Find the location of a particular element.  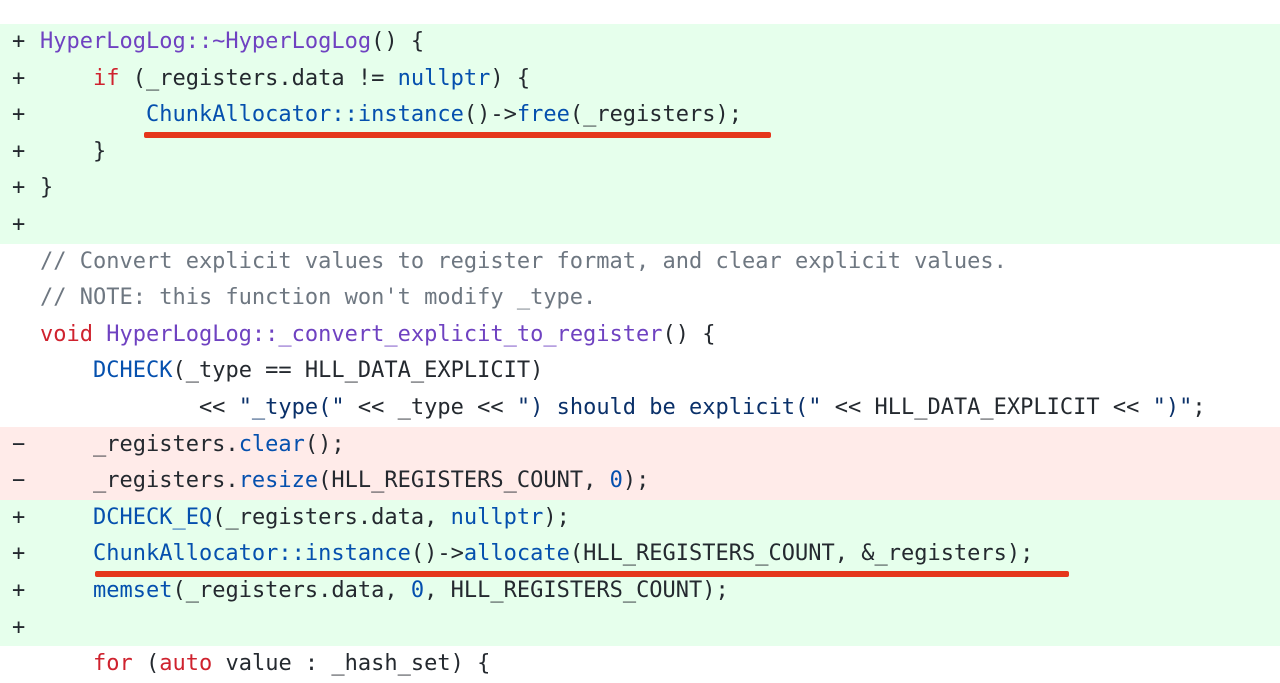

code-text: _registers.clear(); is located at coordinates (192, 445).